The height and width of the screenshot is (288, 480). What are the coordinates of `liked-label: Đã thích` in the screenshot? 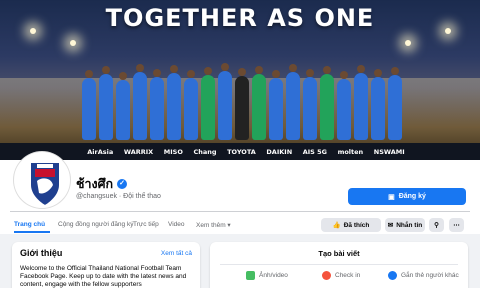 It's located at (356, 225).